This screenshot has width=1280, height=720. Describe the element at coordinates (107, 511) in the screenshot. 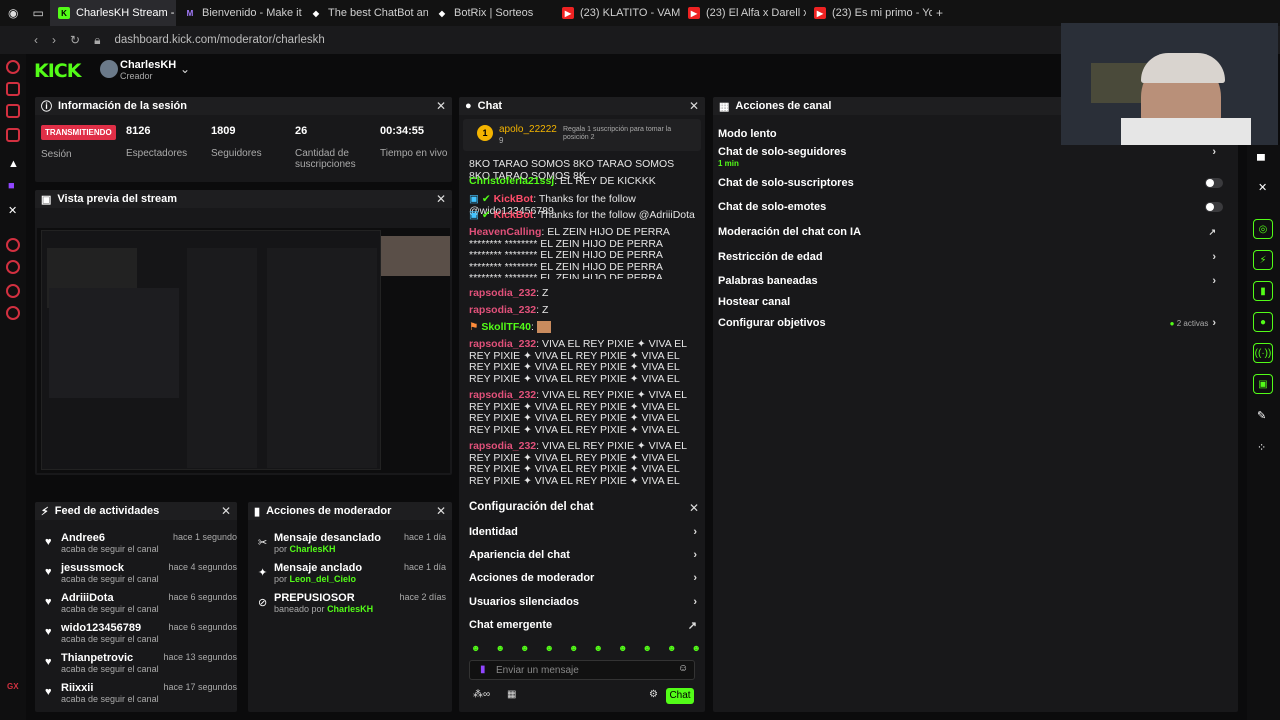

I see `panel-title: Feed de actividades` at that location.